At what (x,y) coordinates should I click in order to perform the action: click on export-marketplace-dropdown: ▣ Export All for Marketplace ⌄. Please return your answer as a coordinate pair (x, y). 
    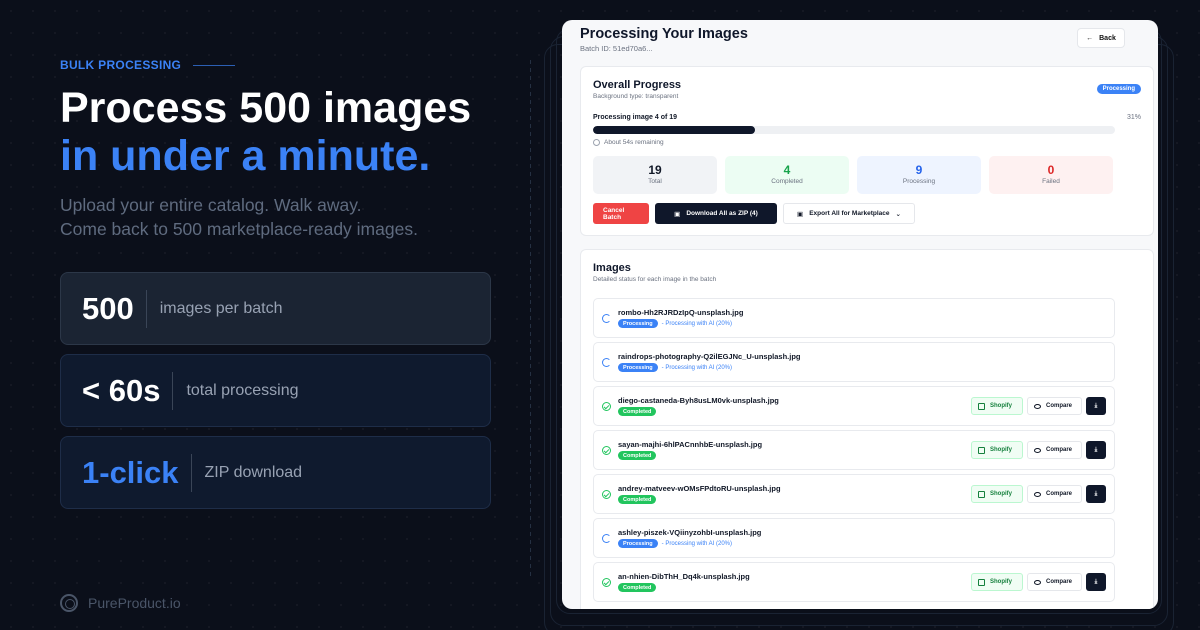
    Looking at the image, I should click on (849, 213).